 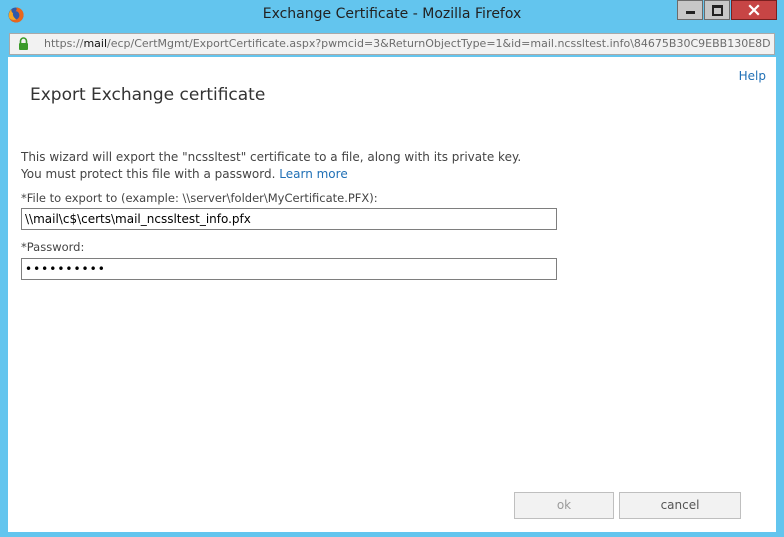 I want to click on close-icon, so click(x=754, y=10).